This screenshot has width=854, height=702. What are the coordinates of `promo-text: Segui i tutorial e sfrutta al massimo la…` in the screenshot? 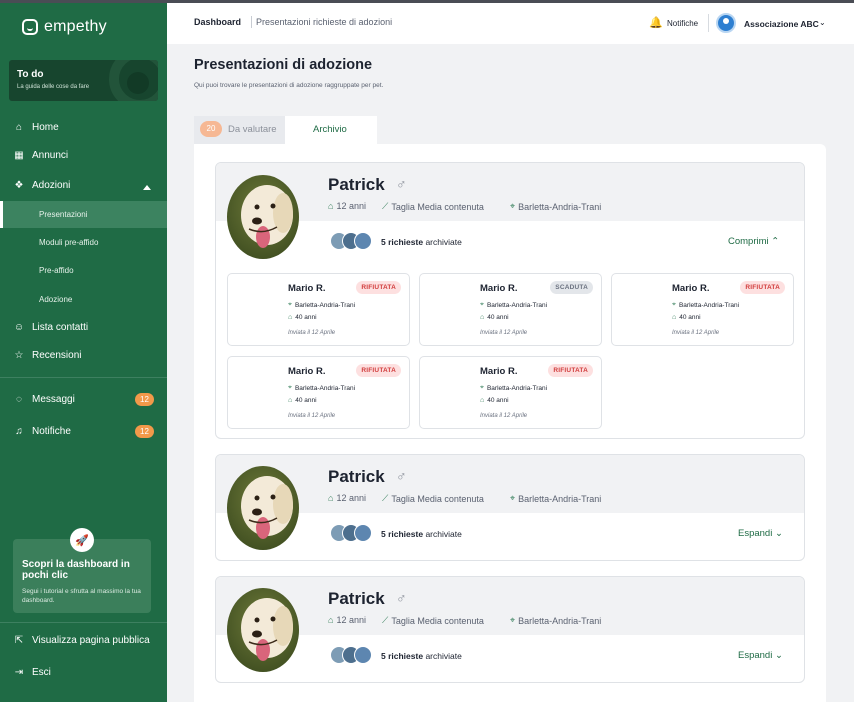 It's located at (81, 596).